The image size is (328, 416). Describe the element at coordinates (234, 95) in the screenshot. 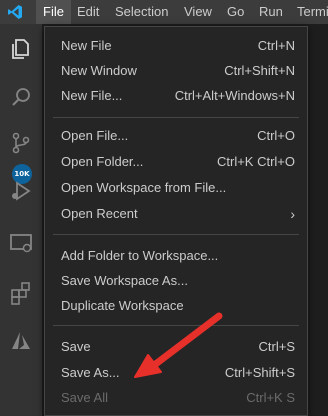

I see `menu-item-shortcut: Ctrl+Alt+Windows+N` at that location.